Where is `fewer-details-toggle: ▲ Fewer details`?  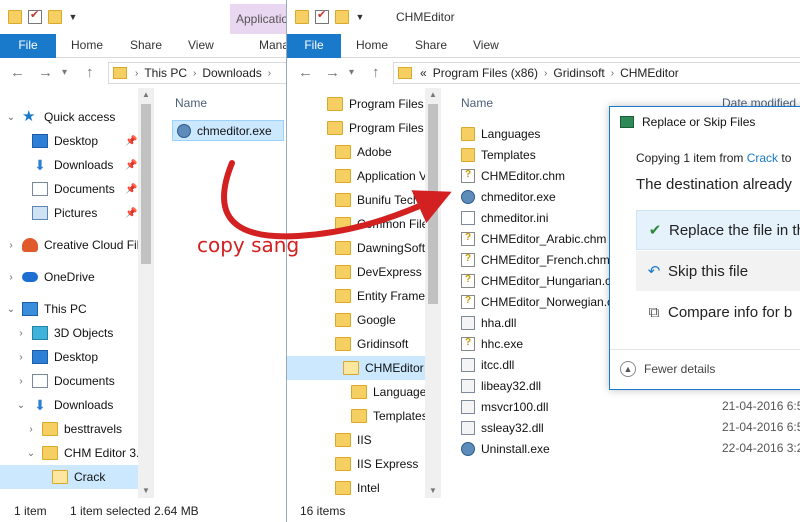
fewer-details-toggle: ▲ Fewer details is located at coordinates (667, 369).